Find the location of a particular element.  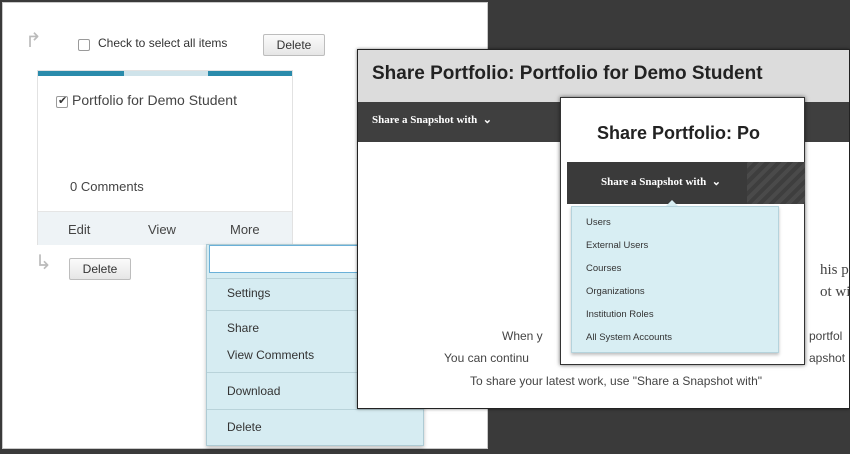

body-text-line: When y is located at coordinates (522, 336).